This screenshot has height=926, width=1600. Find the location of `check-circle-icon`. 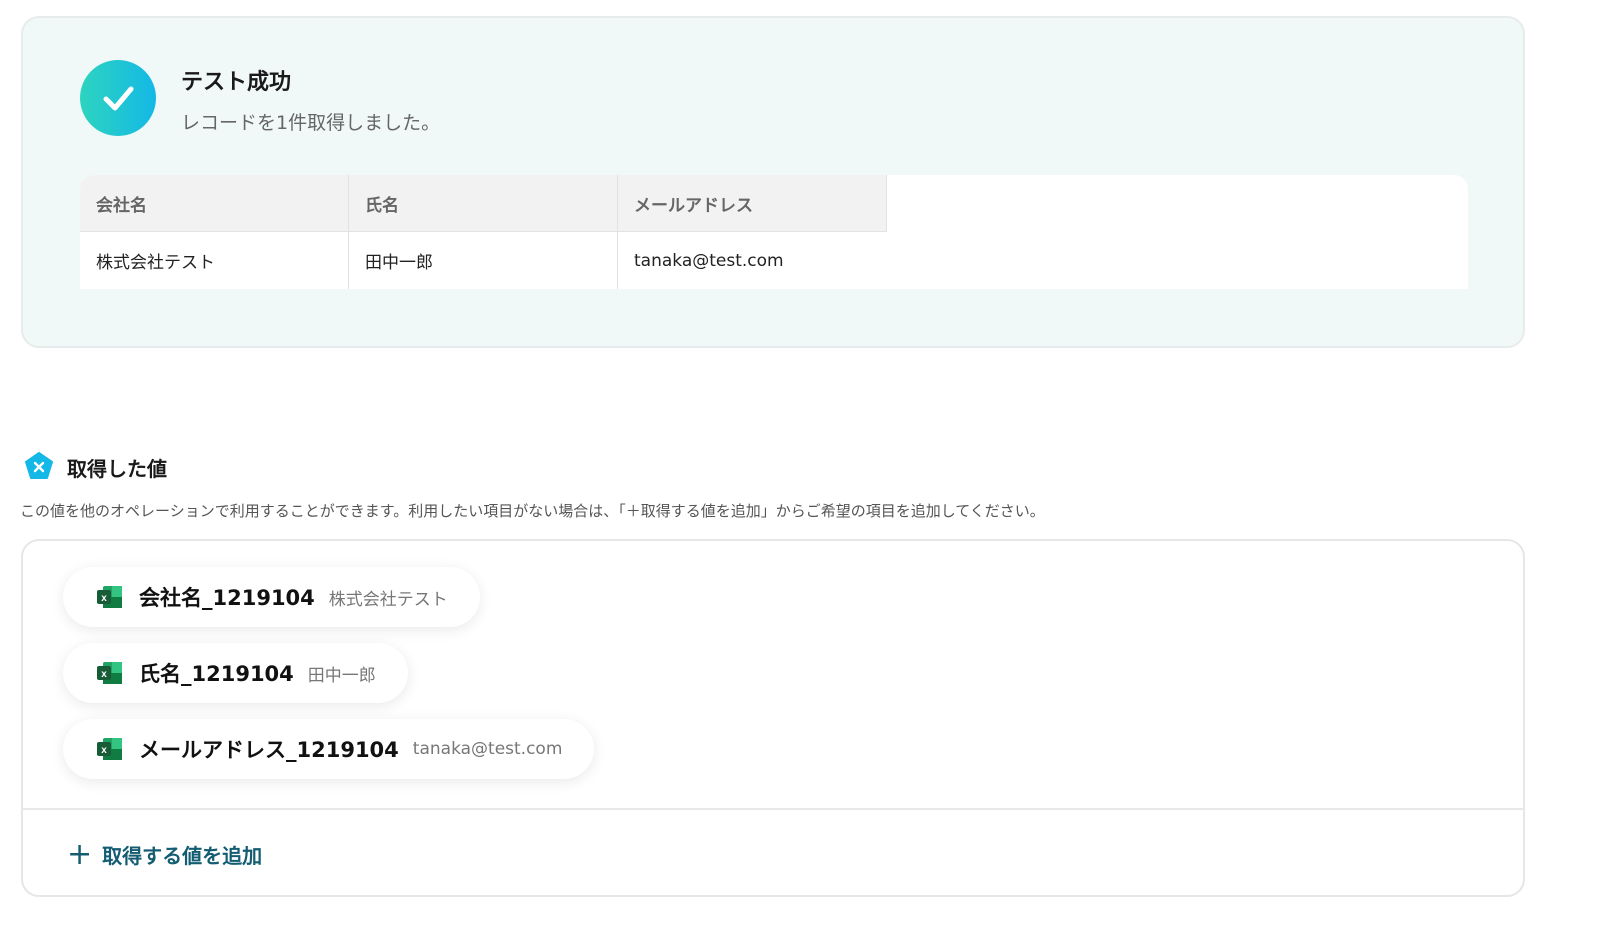

check-circle-icon is located at coordinates (118, 98).